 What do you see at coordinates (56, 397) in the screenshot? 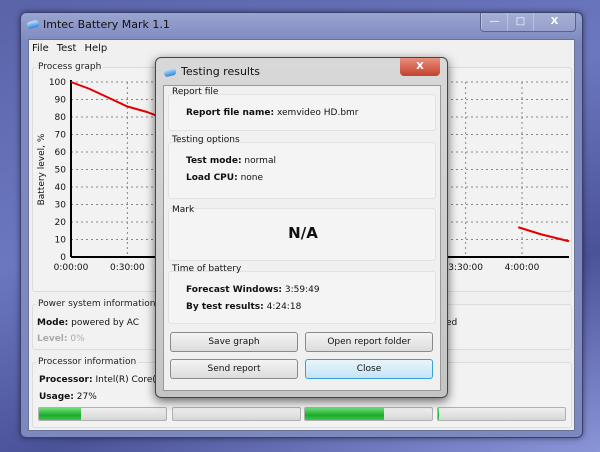
I see `usage-label: Usage:` at bounding box center [56, 397].